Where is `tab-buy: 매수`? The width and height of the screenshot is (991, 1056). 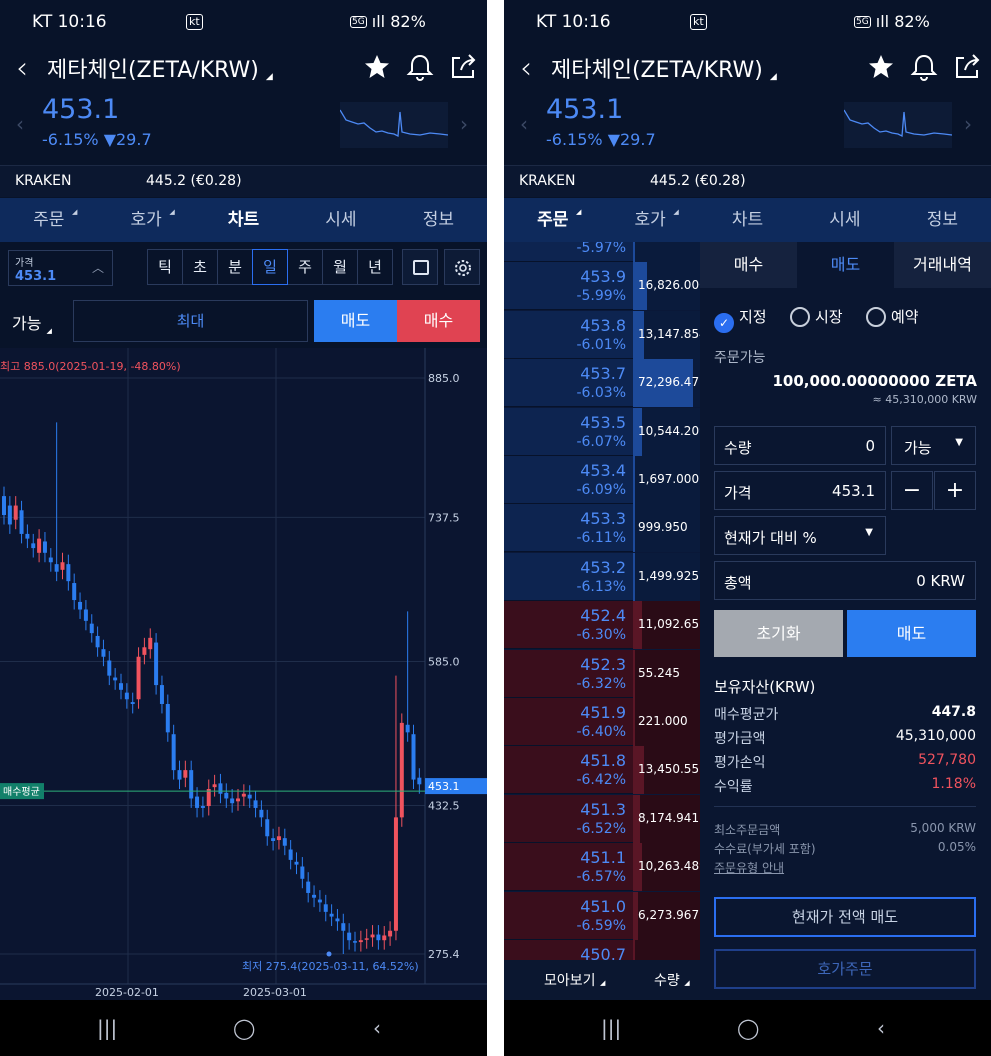
tab-buy: 매수 is located at coordinates (748, 265).